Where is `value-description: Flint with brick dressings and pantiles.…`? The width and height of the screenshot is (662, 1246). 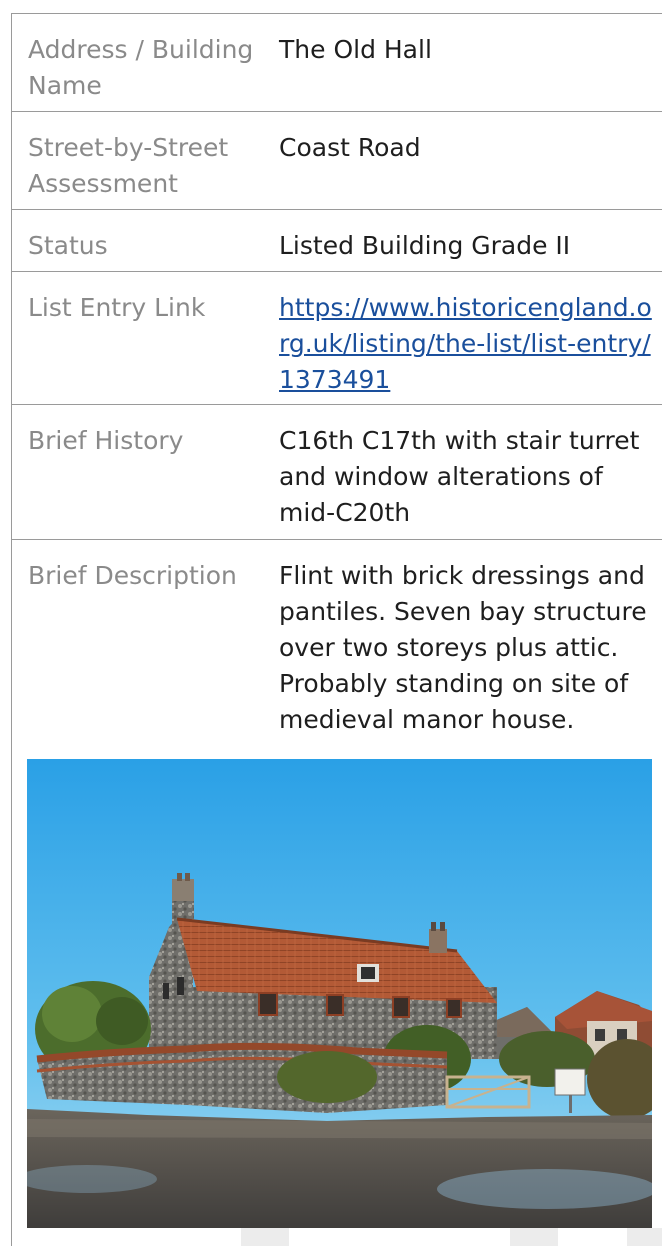
value-description: Flint with brick dressings and pantiles.… is located at coordinates (463, 647).